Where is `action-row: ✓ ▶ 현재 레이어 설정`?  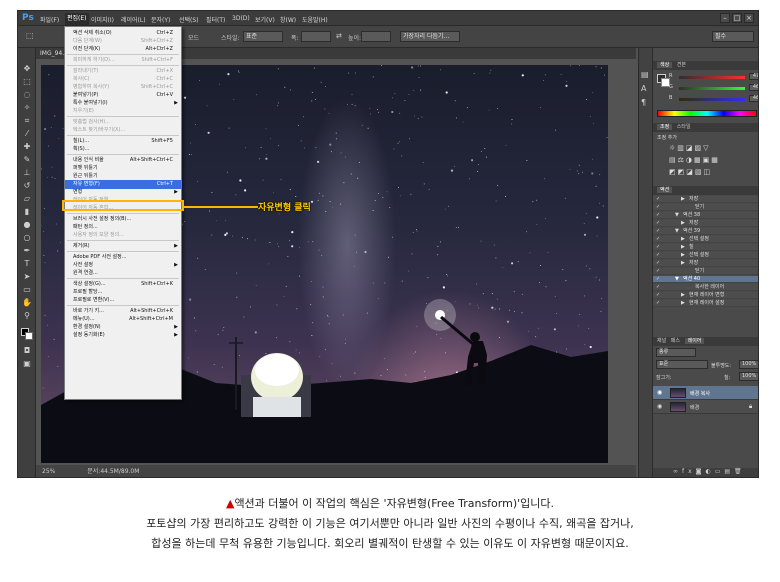 action-row: ✓ ▶ 현재 레이어 설정 is located at coordinates (705, 303).